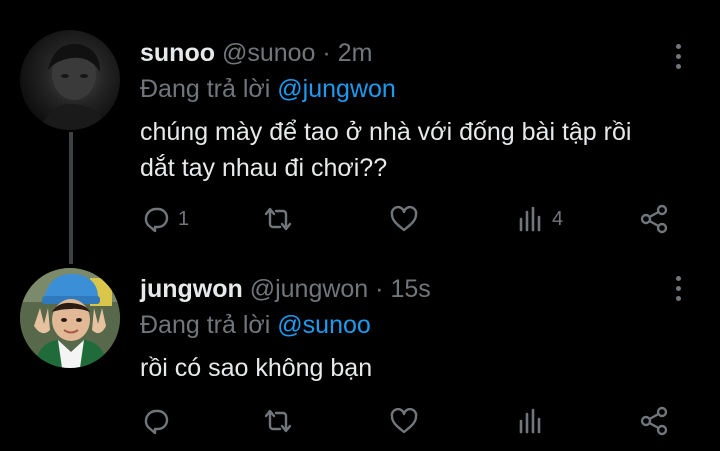  What do you see at coordinates (558, 218) in the screenshot?
I see `view-count: 4` at bounding box center [558, 218].